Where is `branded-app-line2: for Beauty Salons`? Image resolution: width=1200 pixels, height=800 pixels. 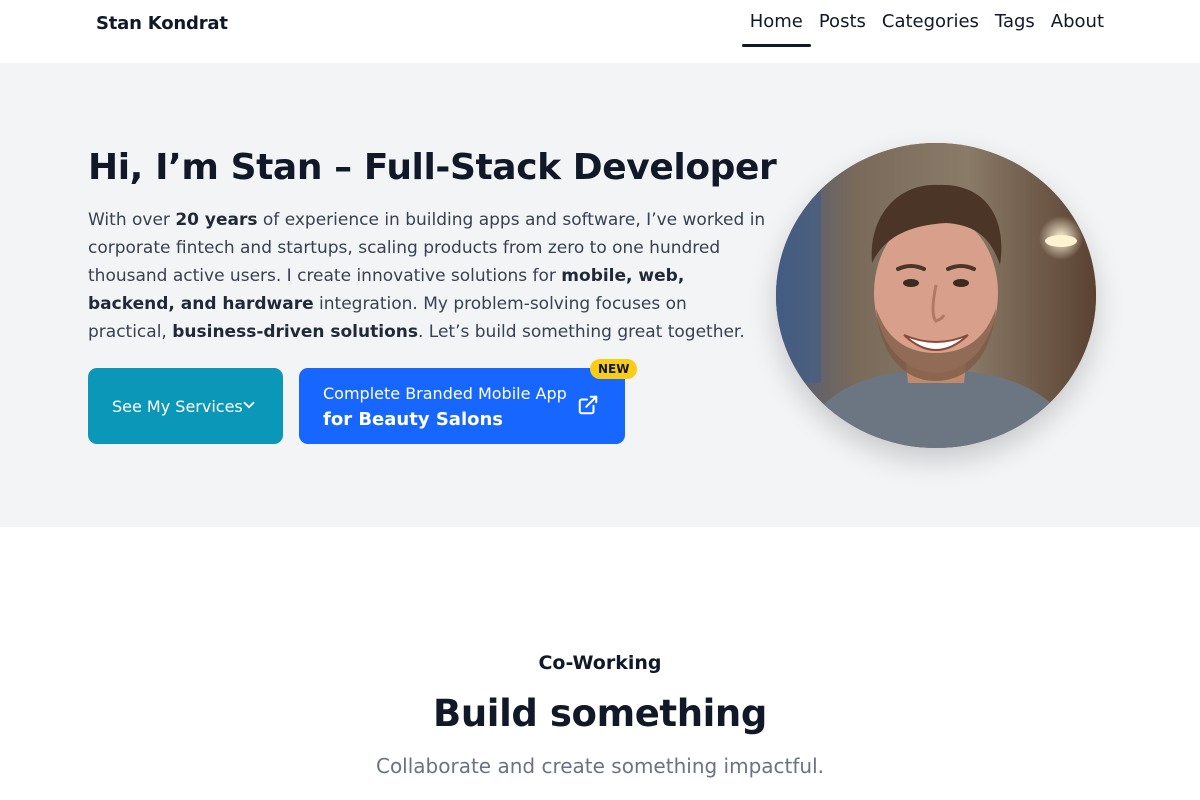
branded-app-line2: for Beauty Salons is located at coordinates (413, 419).